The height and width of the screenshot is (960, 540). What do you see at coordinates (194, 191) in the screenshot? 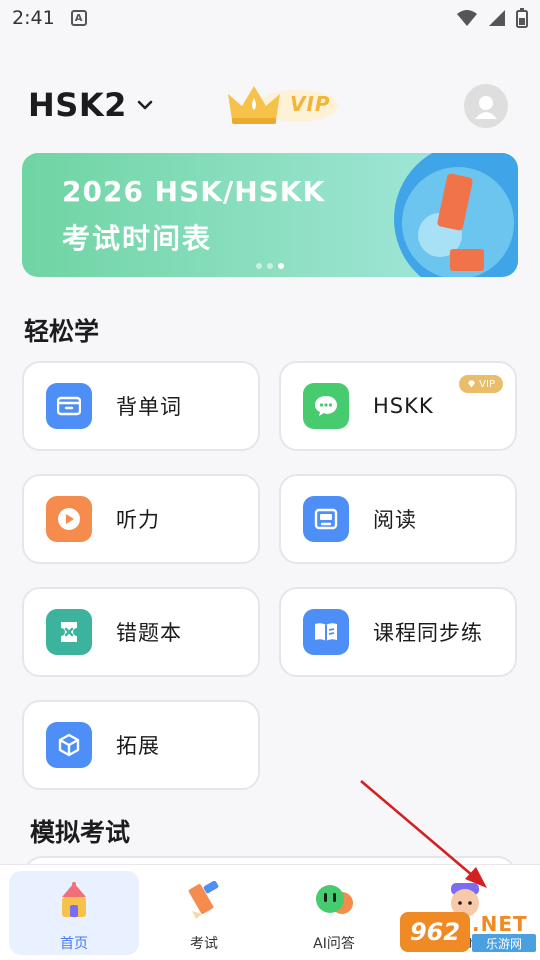
I see `banner-title-line1: 2026 HSK/HSKK` at bounding box center [194, 191].